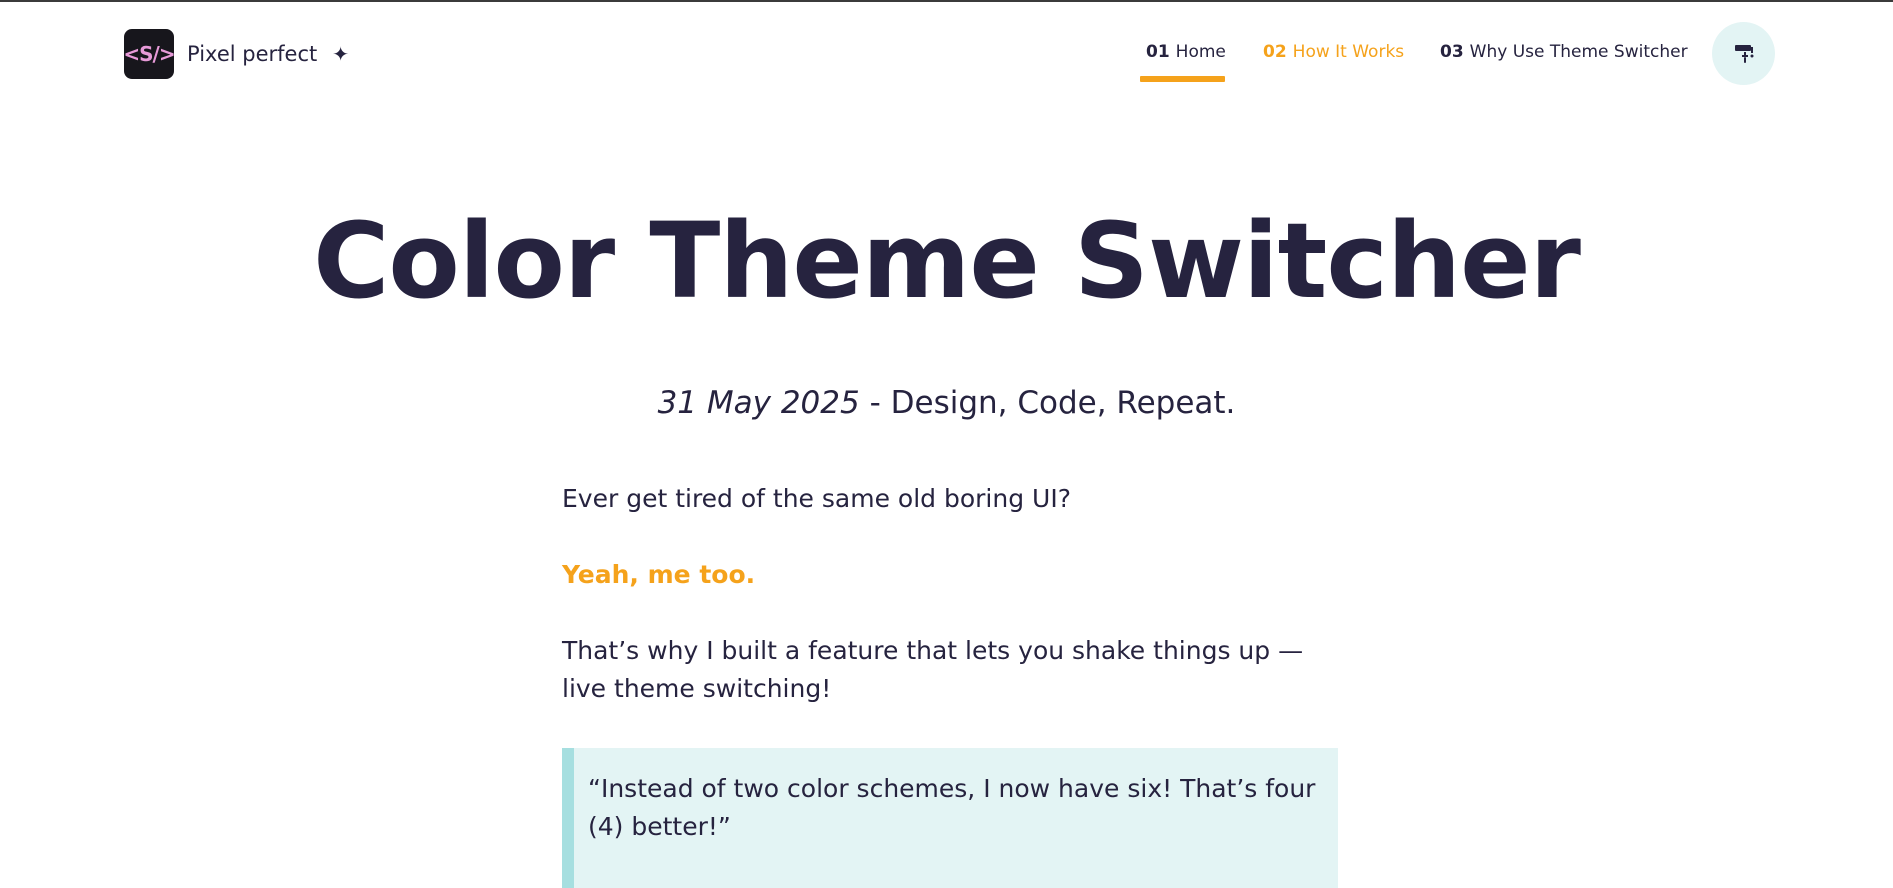 This screenshot has width=1893, height=888. Describe the element at coordinates (1348, 52) in the screenshot. I see `nav-item-label: How It Works` at that location.